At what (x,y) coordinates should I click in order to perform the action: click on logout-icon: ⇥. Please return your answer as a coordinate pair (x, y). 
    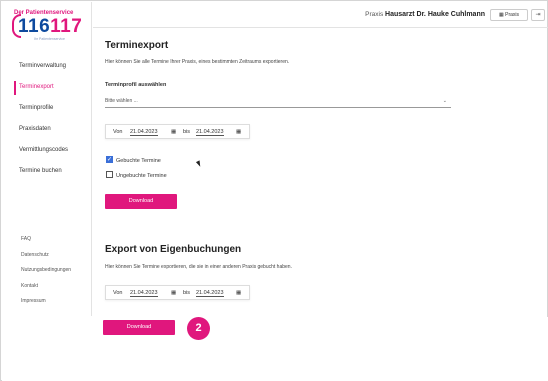
    Looking at the image, I should click on (538, 15).